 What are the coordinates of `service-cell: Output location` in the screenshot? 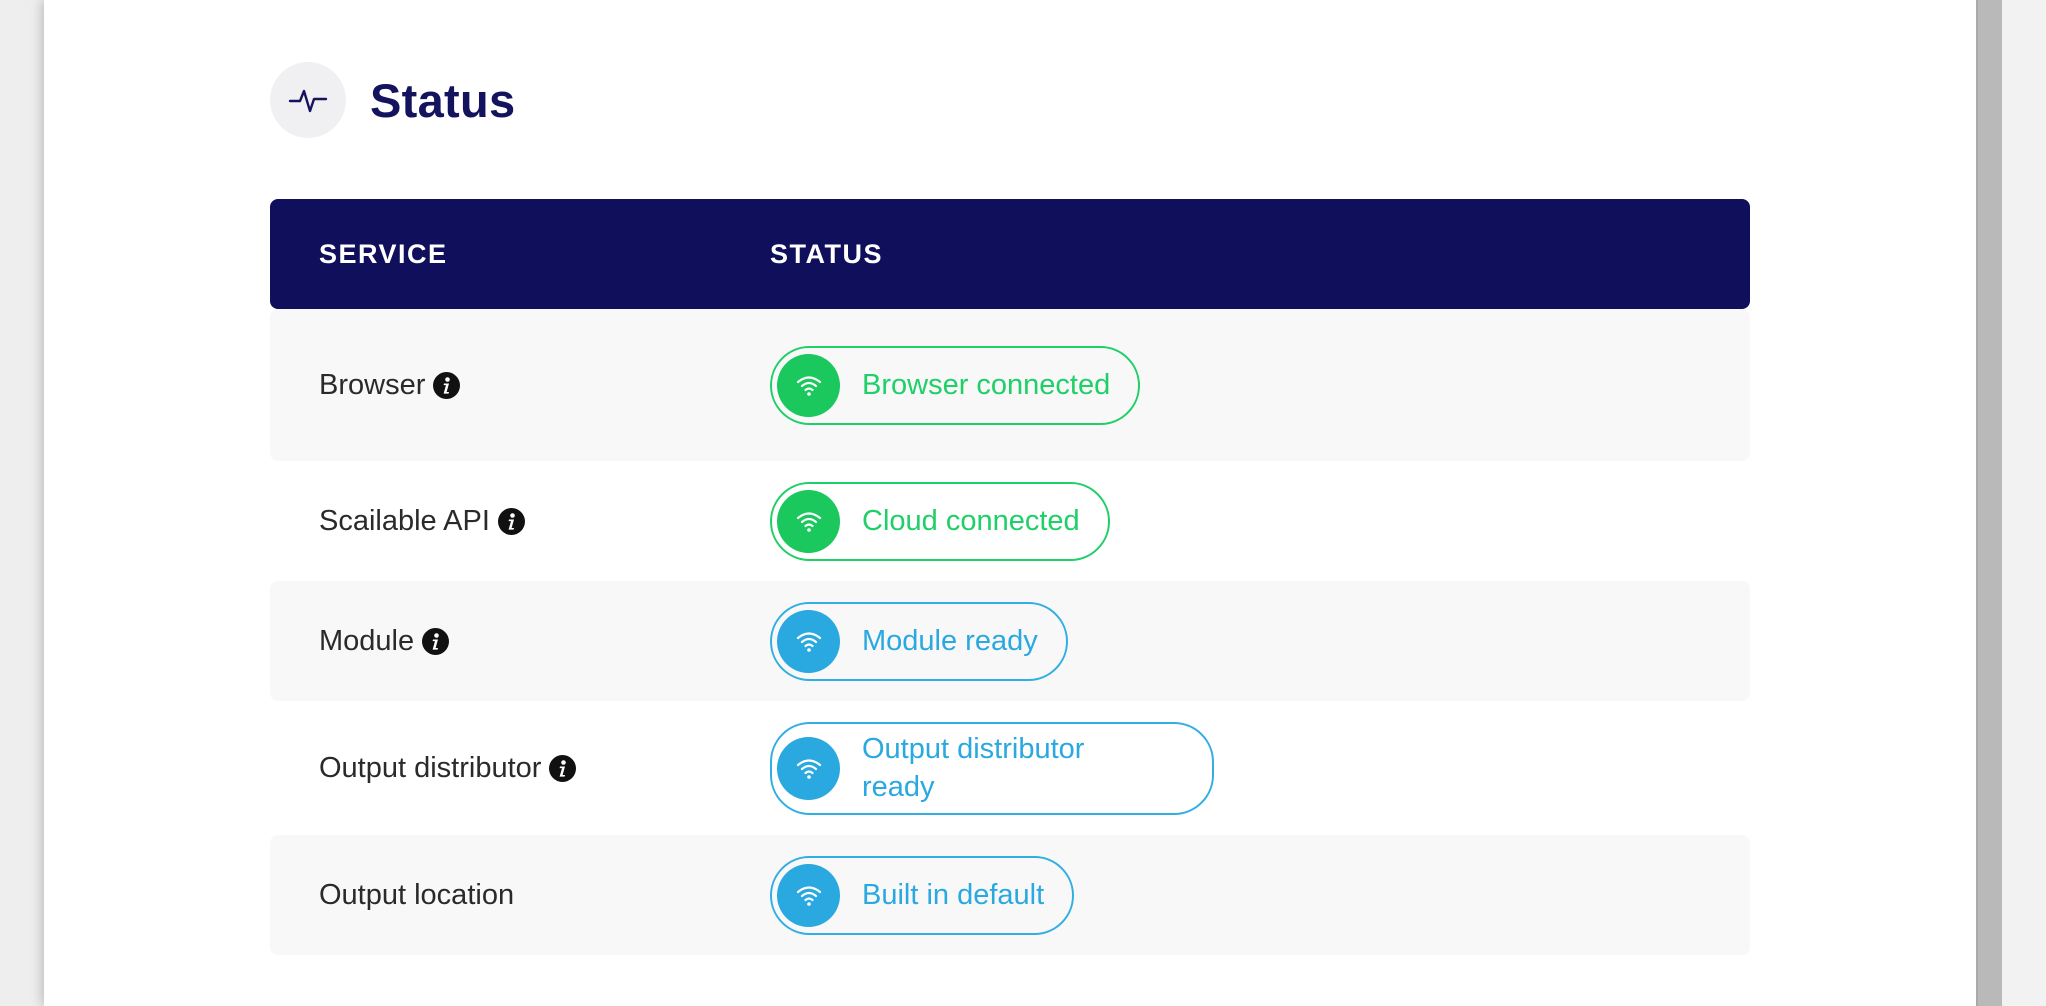 It's located at (520, 895).